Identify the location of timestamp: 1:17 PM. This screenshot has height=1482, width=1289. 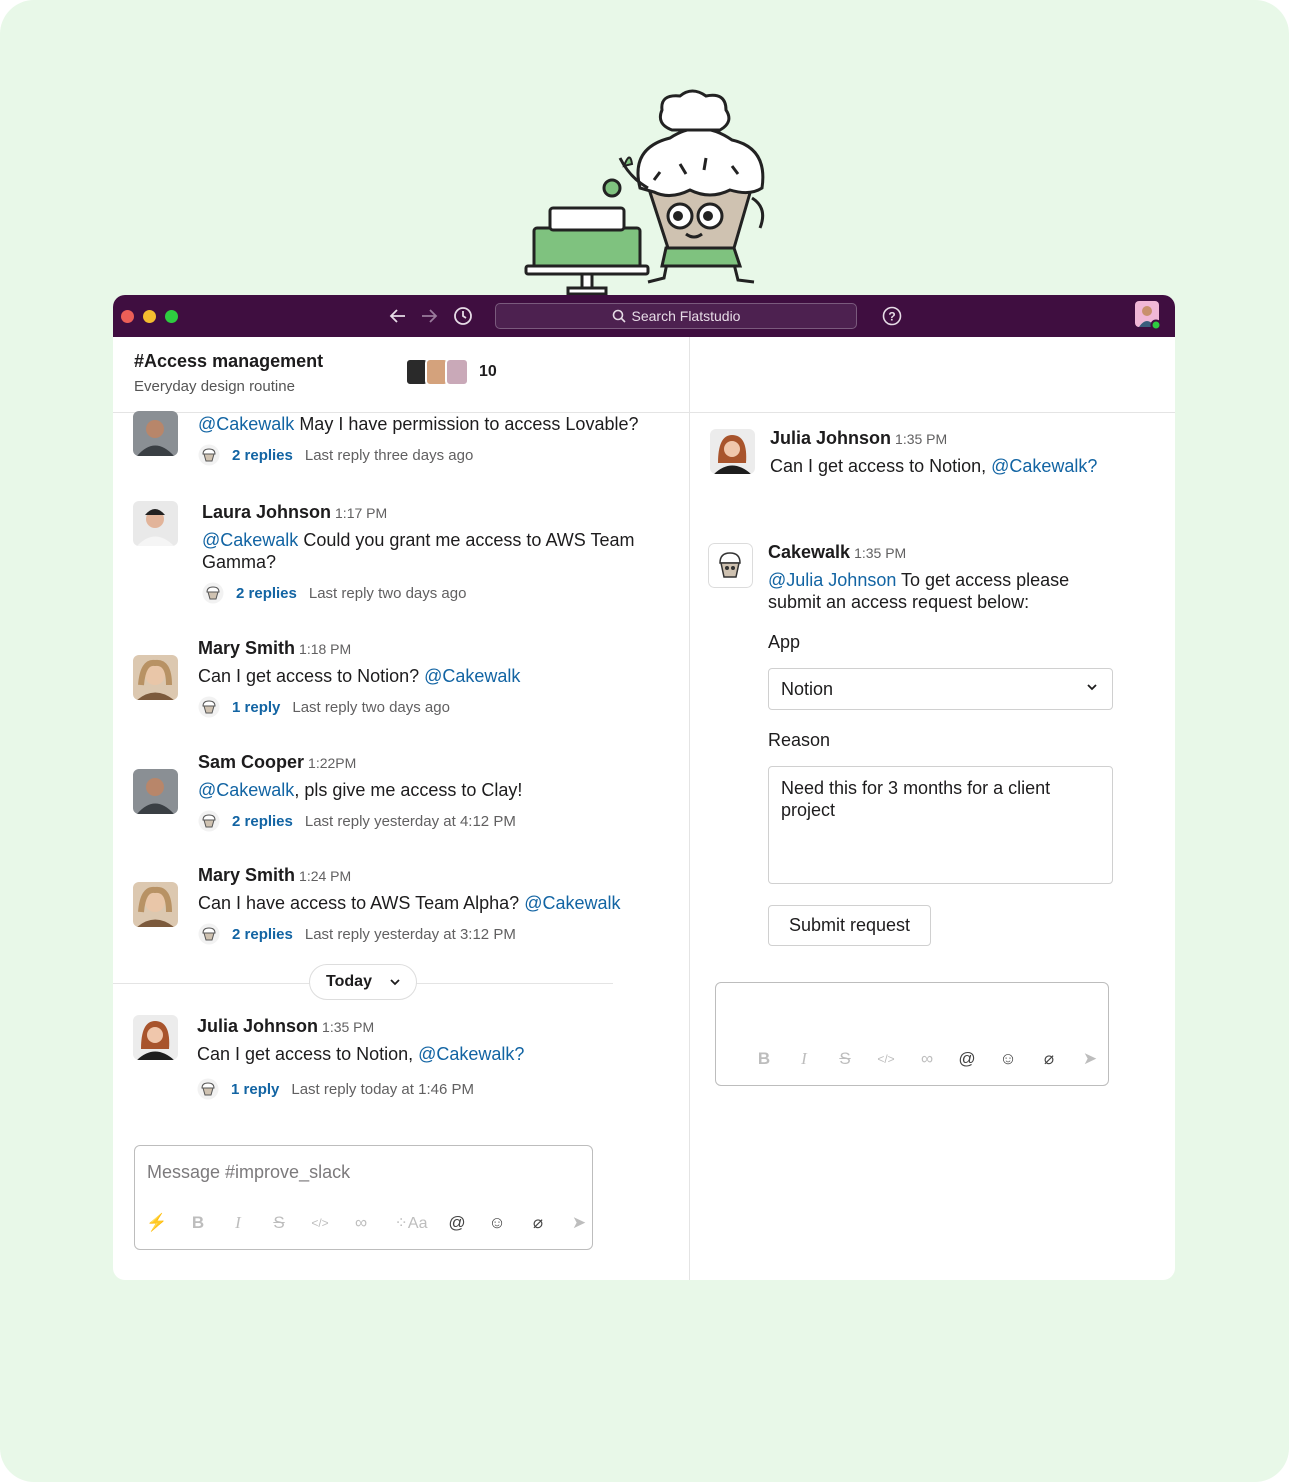
(361, 513).